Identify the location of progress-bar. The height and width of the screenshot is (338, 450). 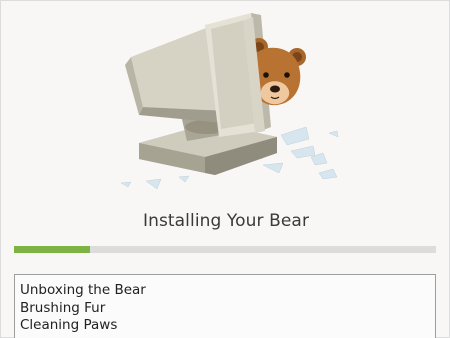
(225, 249).